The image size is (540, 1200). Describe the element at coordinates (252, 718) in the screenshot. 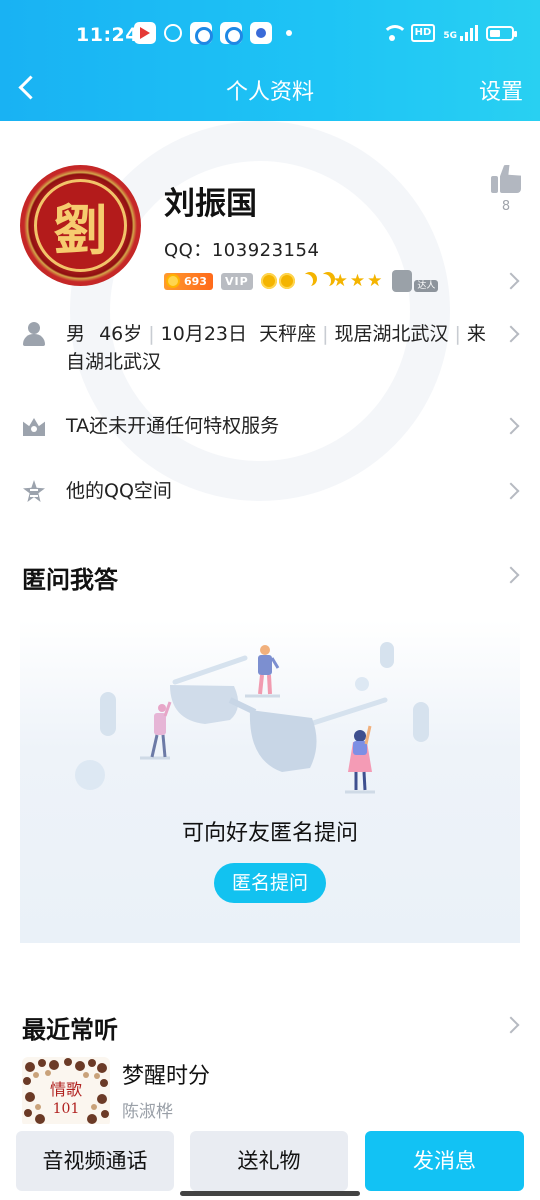

I see `qa-illustration` at that location.